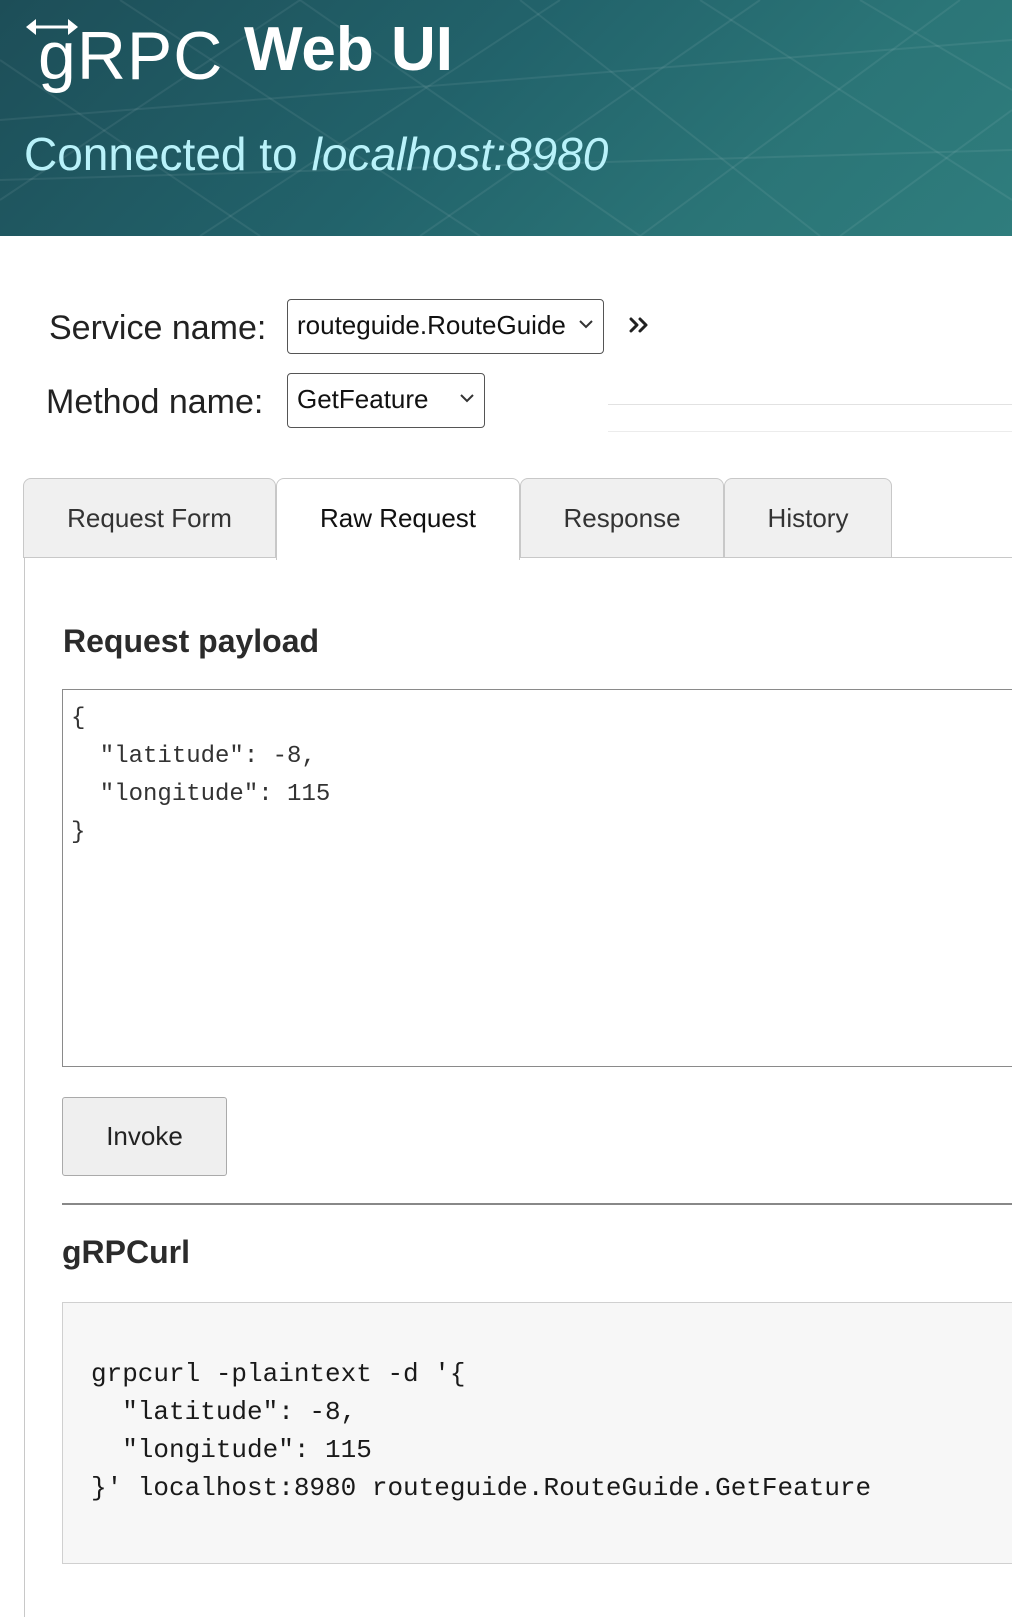 Image resolution: width=1012 pixels, height=1617 pixels. I want to click on tab-request-form: Request Form, so click(149, 518).